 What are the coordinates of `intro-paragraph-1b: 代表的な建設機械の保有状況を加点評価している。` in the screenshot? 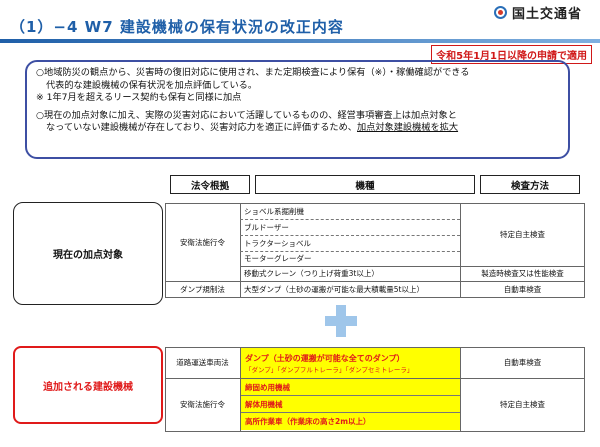 It's located at (152, 85).